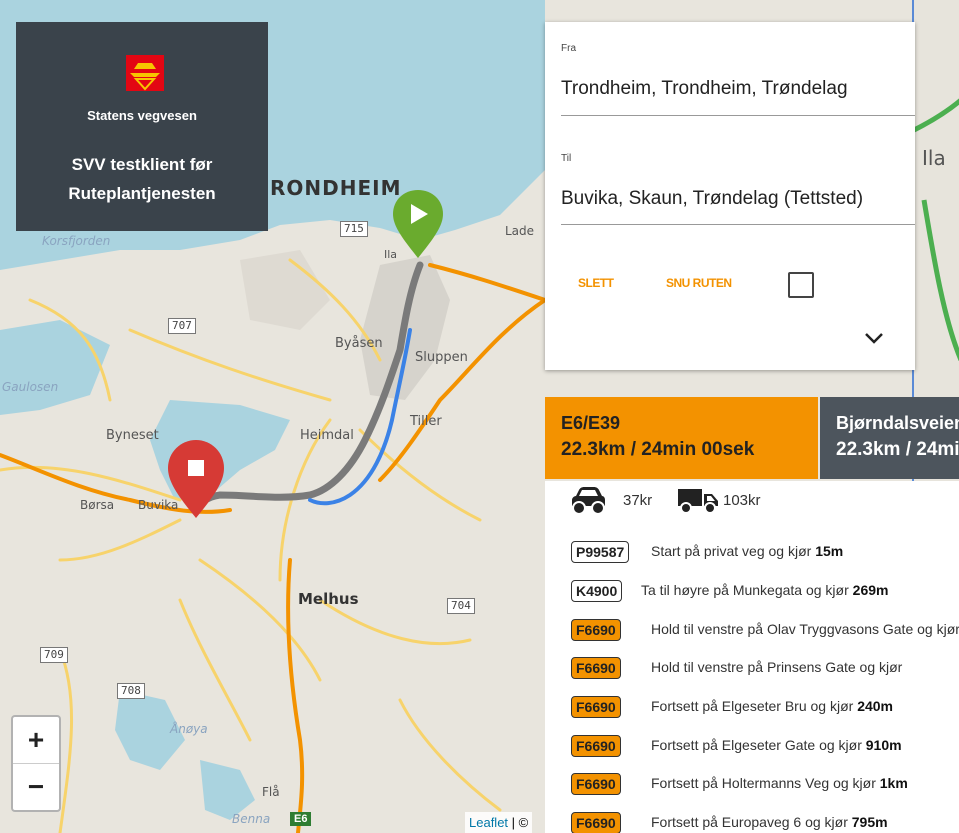  I want to click on chevron-down-icon, so click(874, 338).